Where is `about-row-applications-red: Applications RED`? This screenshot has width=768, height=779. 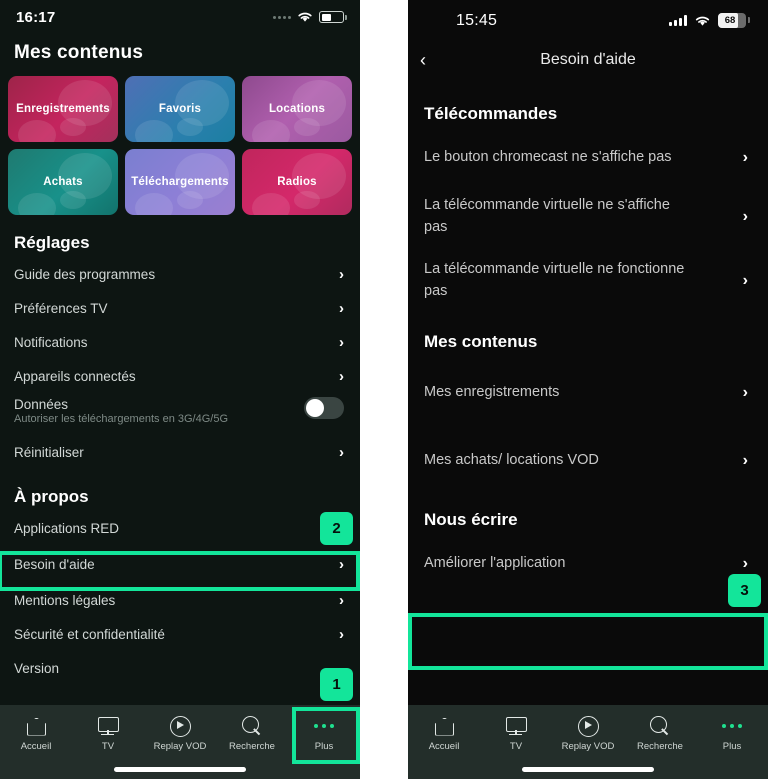
about-row-applications-red: Applications RED is located at coordinates (180, 528).